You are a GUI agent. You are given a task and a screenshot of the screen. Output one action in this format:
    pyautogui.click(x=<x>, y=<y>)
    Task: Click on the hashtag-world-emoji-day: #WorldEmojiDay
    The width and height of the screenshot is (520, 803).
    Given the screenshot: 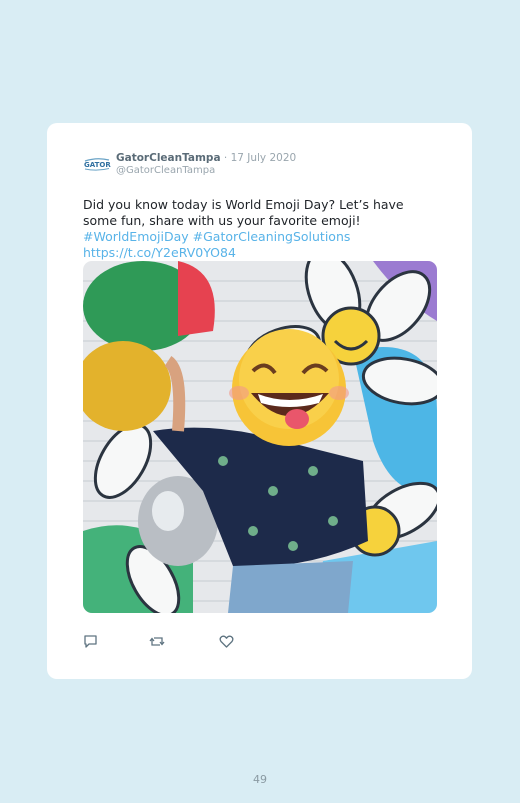 What is the action you would take?
    pyautogui.click(x=136, y=236)
    